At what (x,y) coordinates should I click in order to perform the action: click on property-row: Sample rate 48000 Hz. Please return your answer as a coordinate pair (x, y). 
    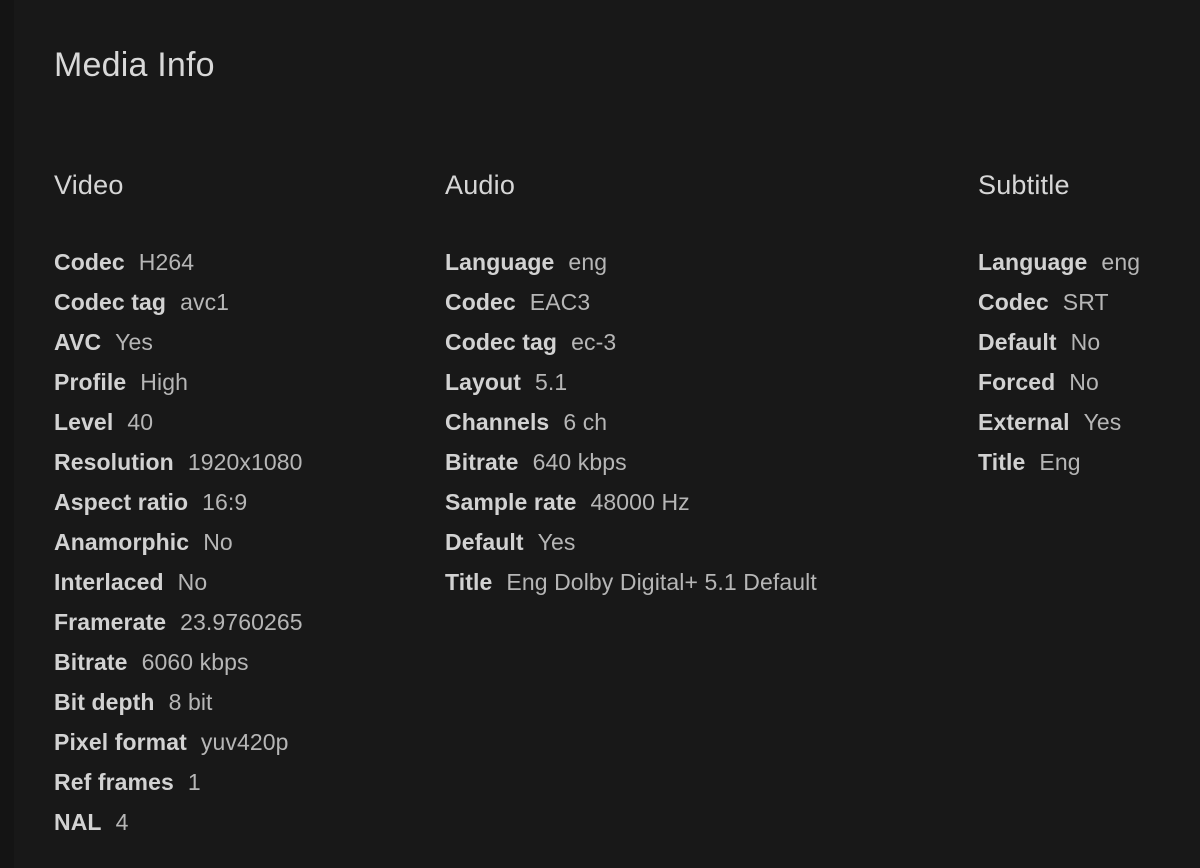
    Looking at the image, I should click on (705, 502).